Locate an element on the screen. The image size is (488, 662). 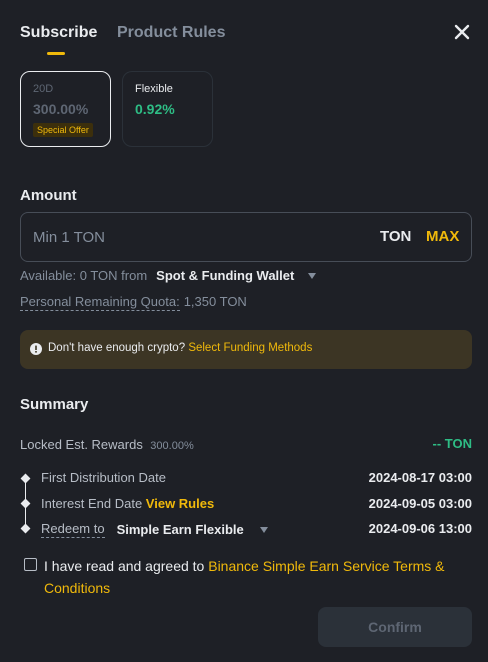
term-duration: 20D is located at coordinates (43, 89).